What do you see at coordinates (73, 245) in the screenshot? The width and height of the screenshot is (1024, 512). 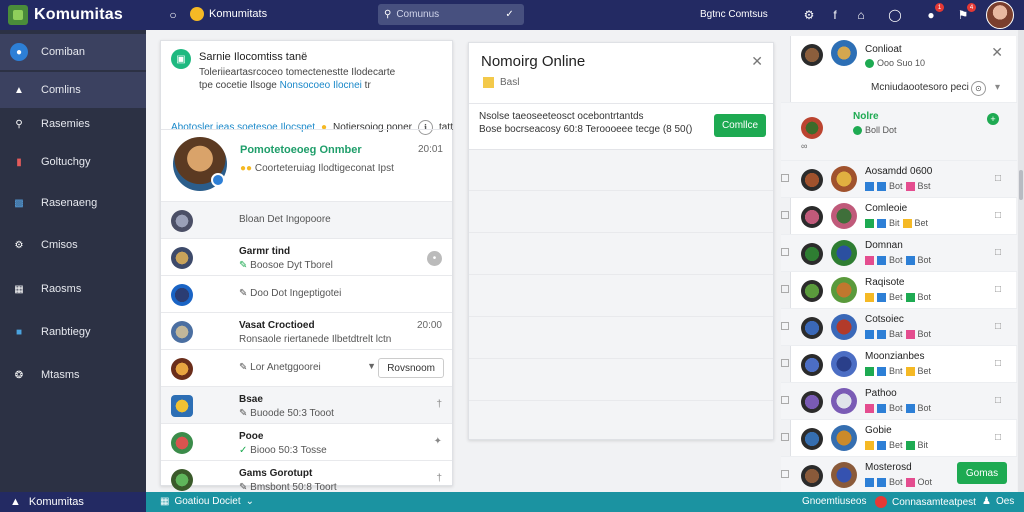 I see `sidebar-item-cmisos: ⚙ Cmisos` at bounding box center [73, 245].